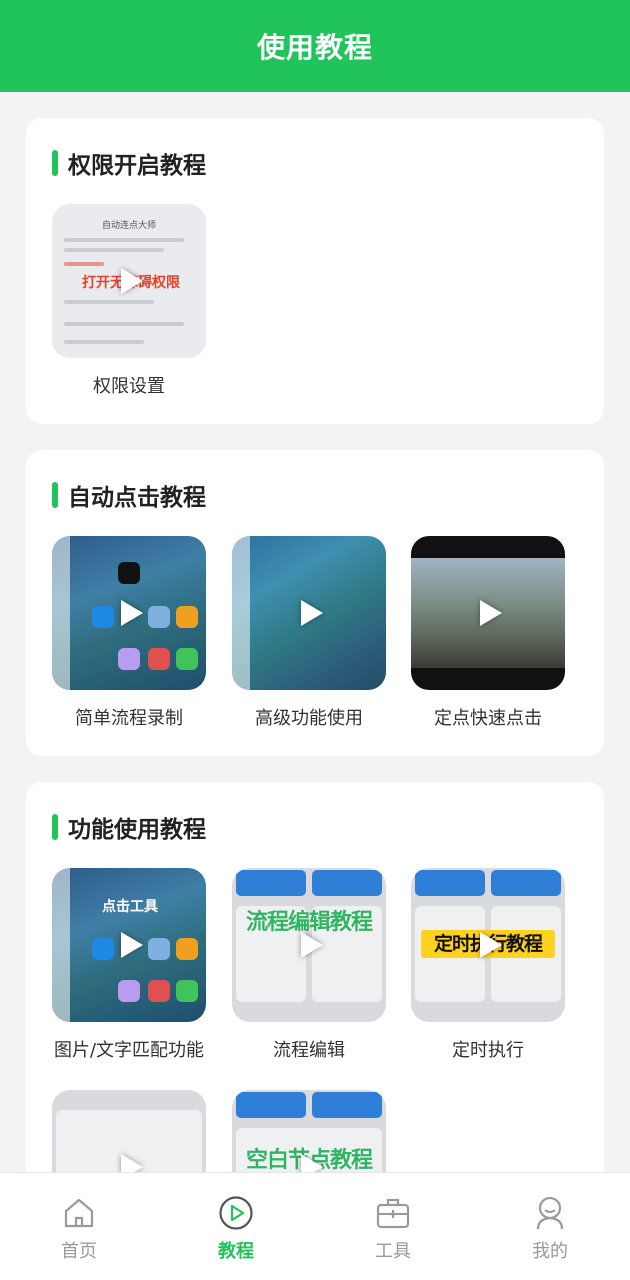 Image resolution: width=630 pixels, height=1280 pixels. I want to click on video-thumbnail: 定时执行教程, so click(488, 945).